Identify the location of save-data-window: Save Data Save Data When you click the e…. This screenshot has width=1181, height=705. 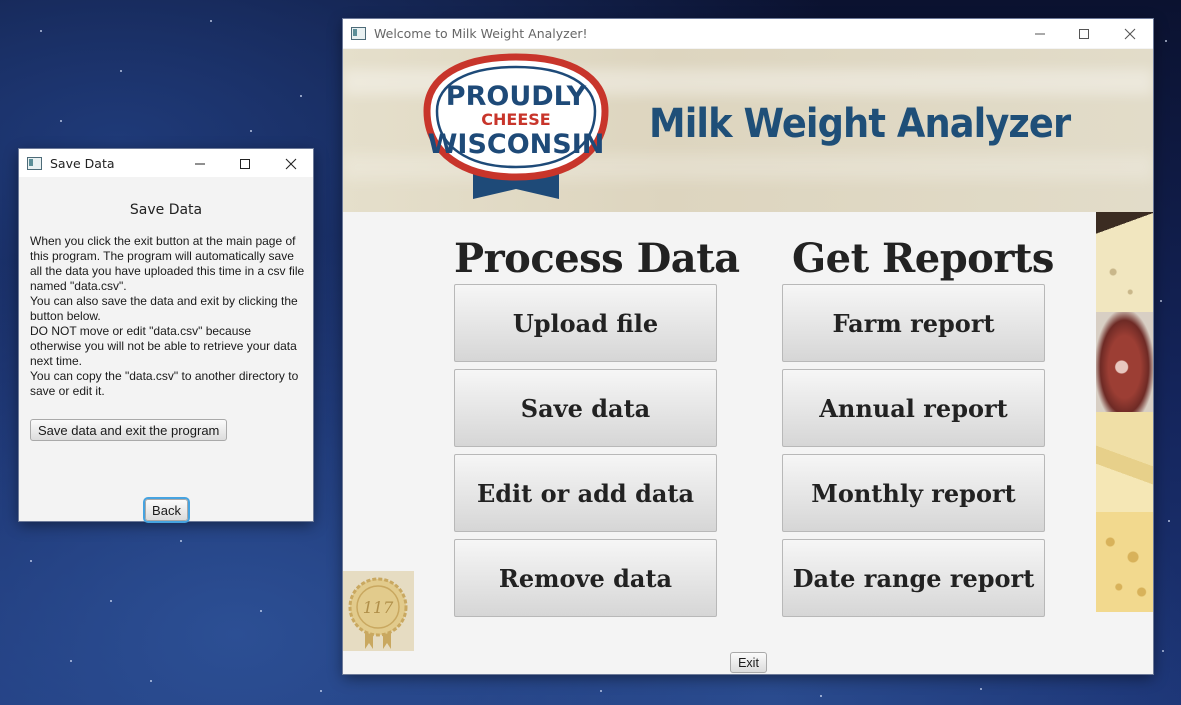
(166, 335).